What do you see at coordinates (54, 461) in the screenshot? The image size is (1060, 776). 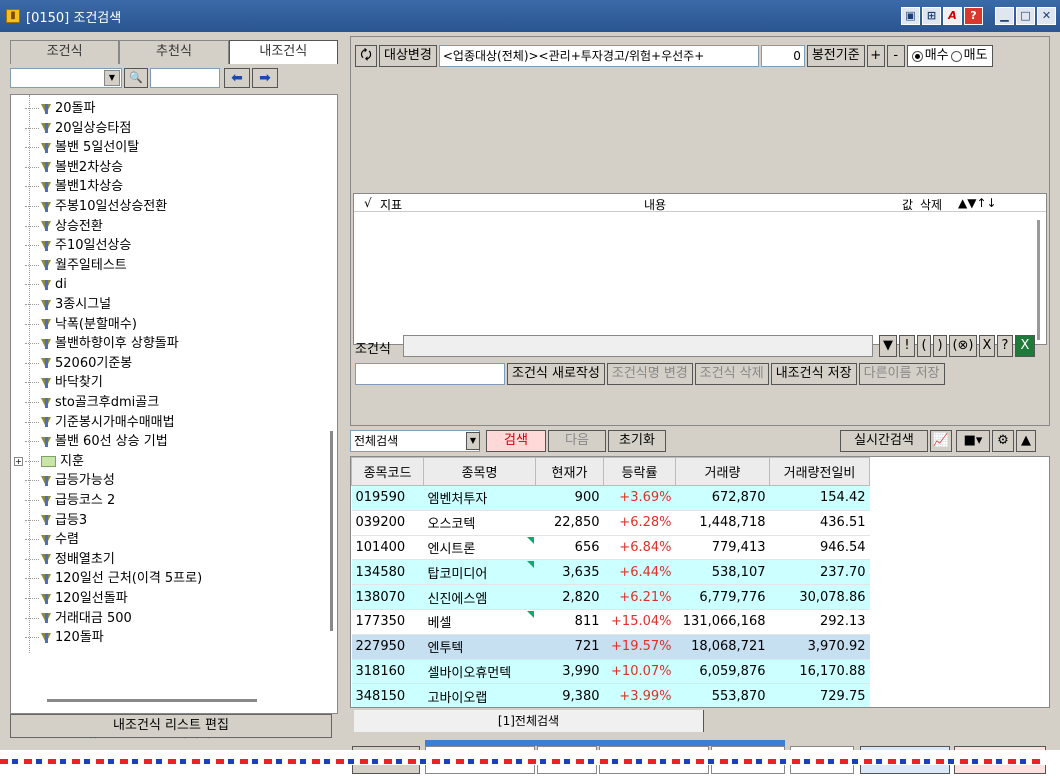 I see `tree-item: 지훈` at bounding box center [54, 461].